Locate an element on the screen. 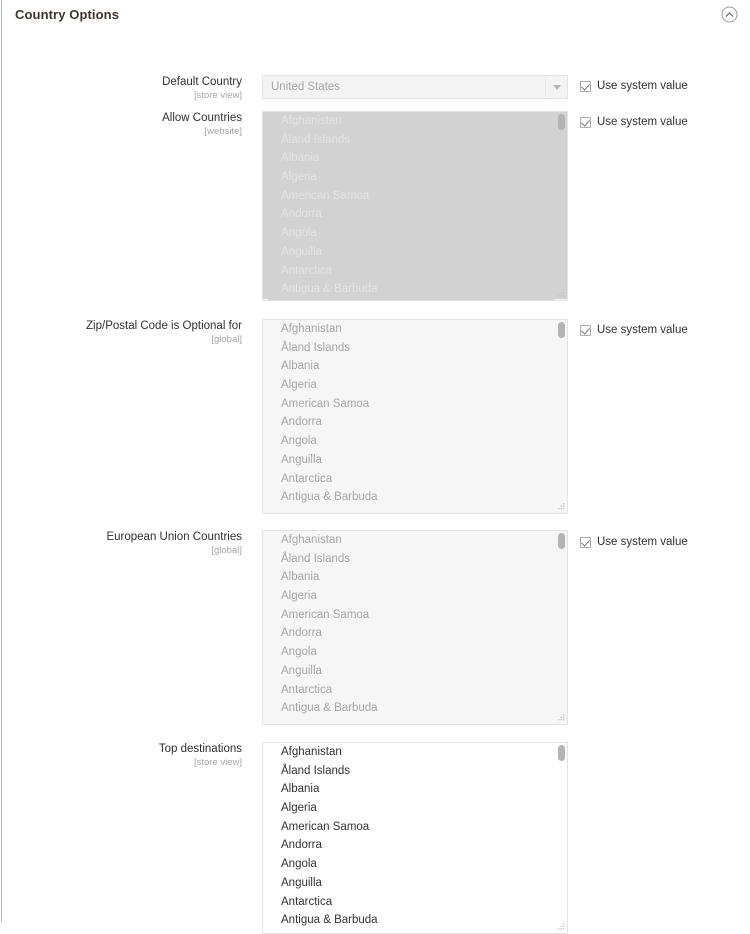 Image resolution: width=750 pixels, height=934 pixels. label-zip-optional: Zip/Postal Code is Optional for [global] is located at coordinates (127, 332).